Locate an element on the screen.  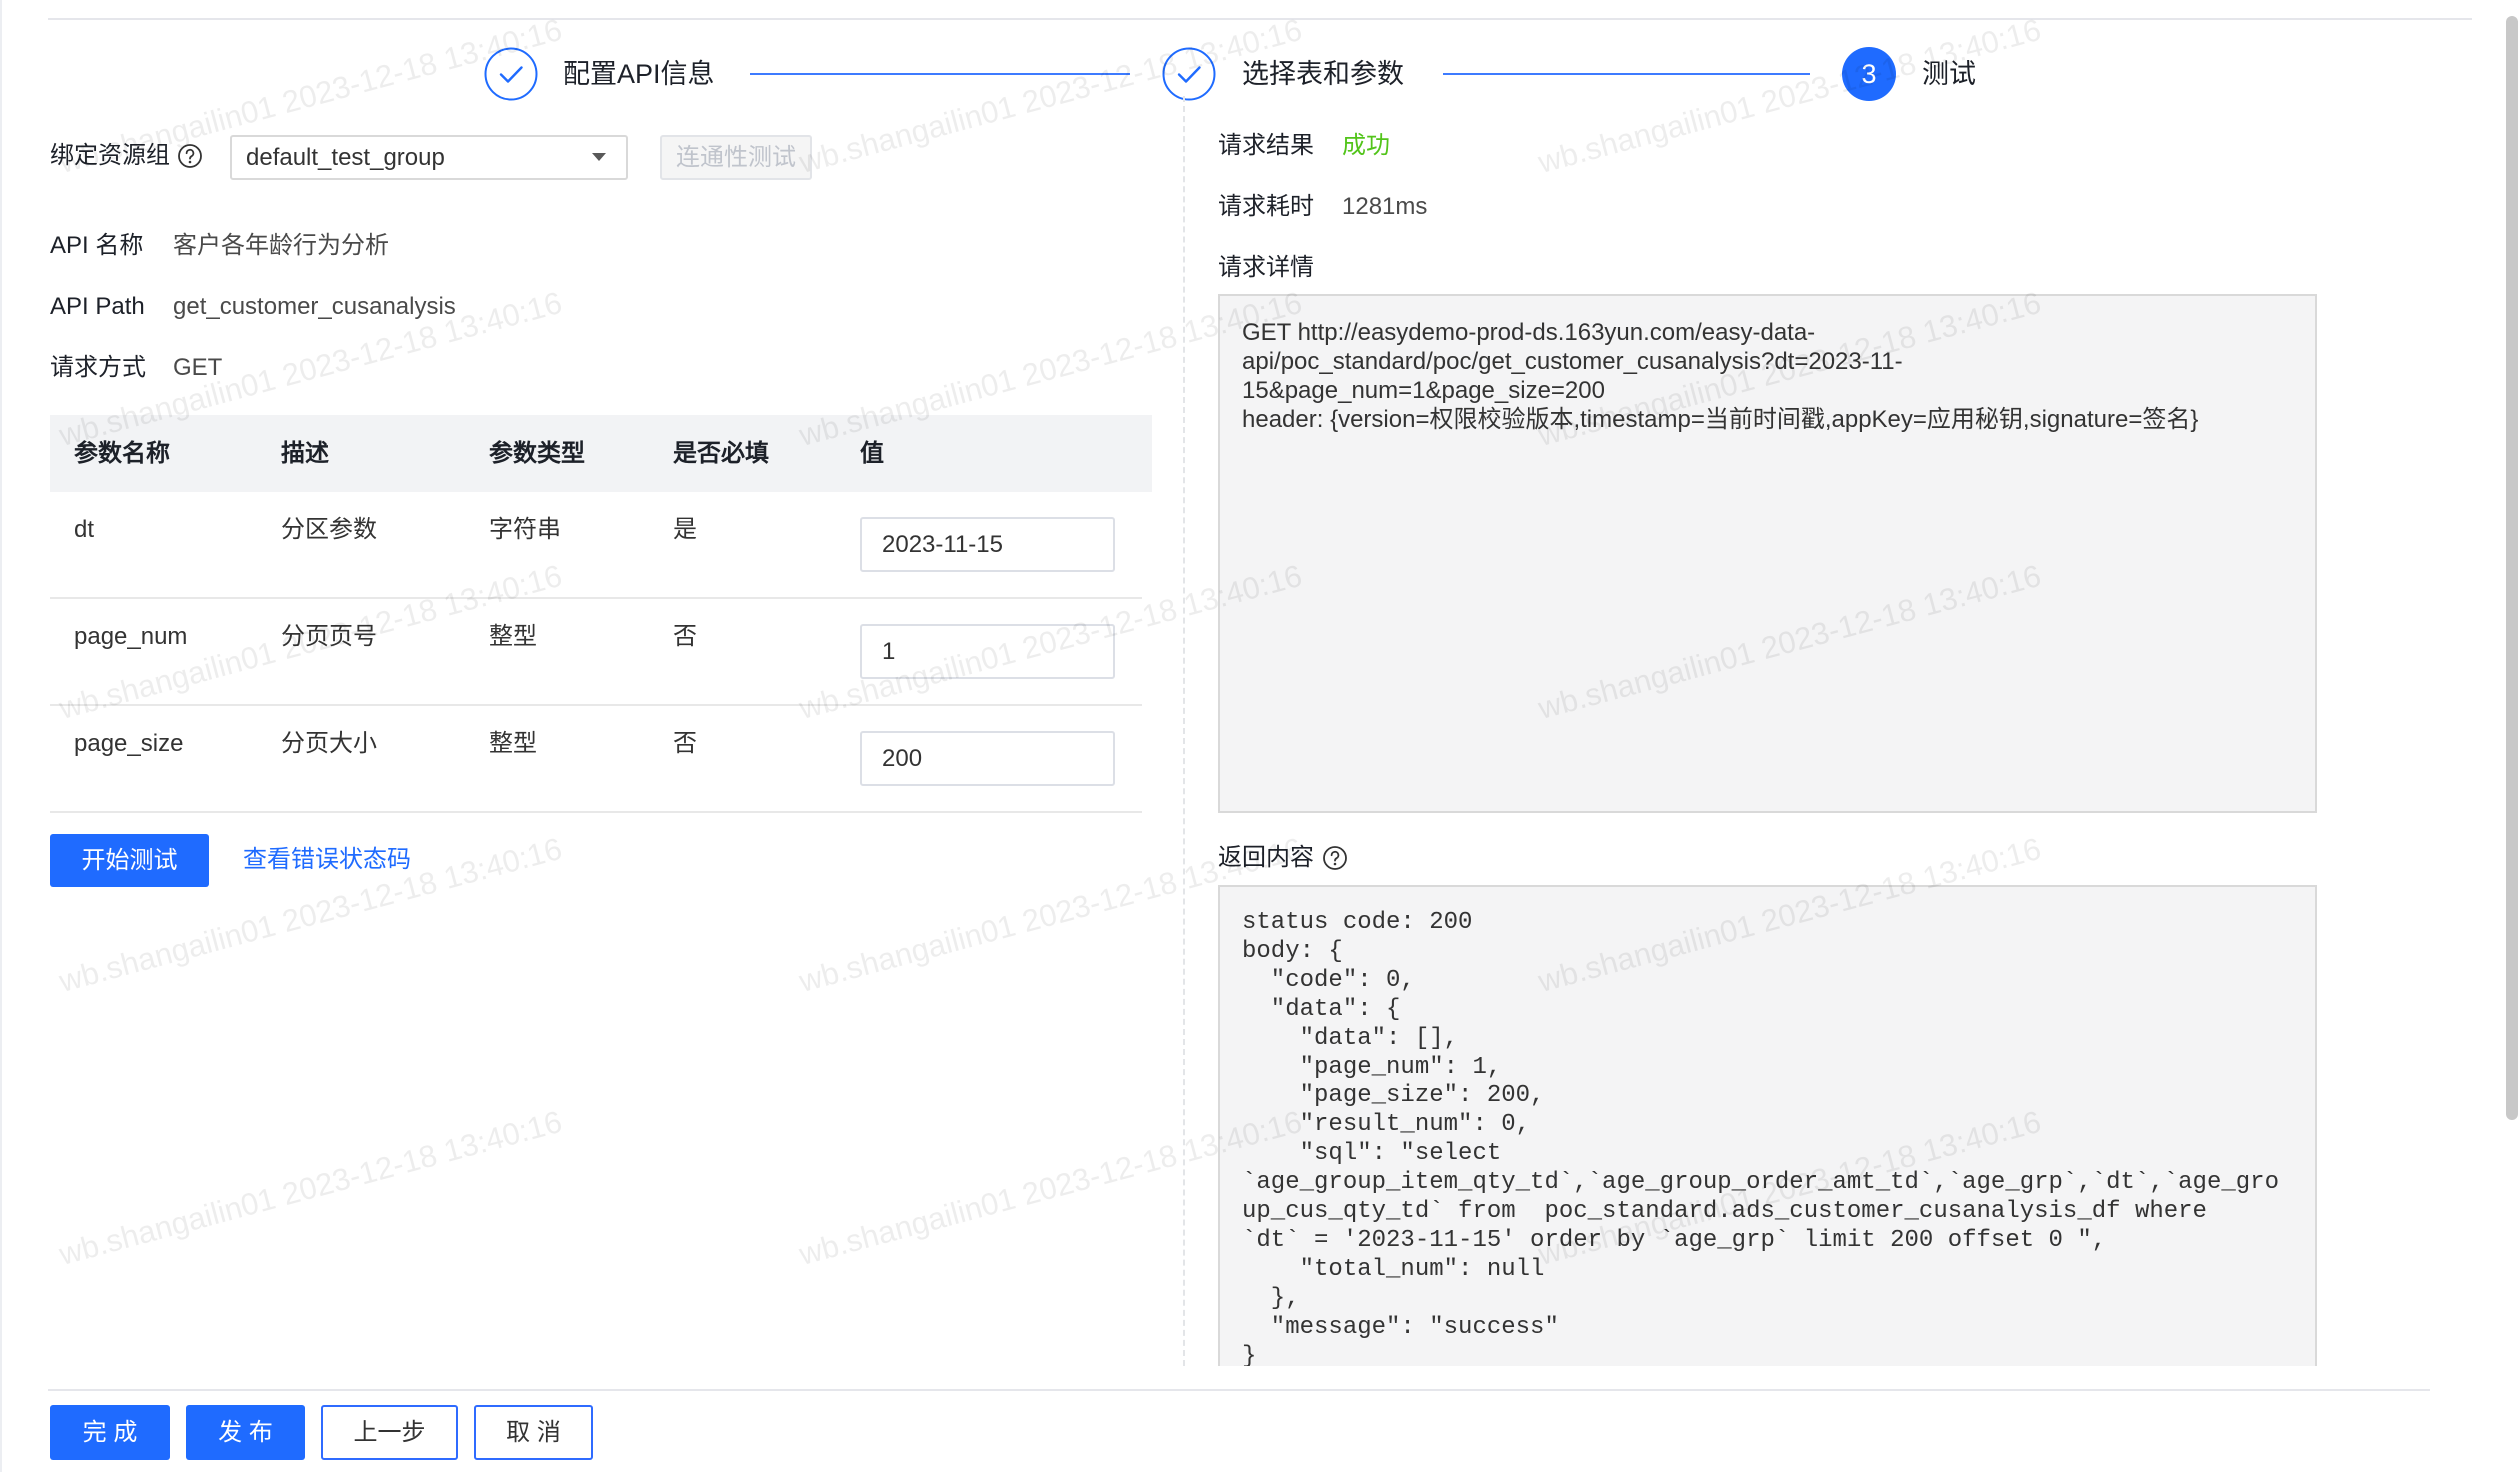
panel-divider is located at coordinates (1184, 731).